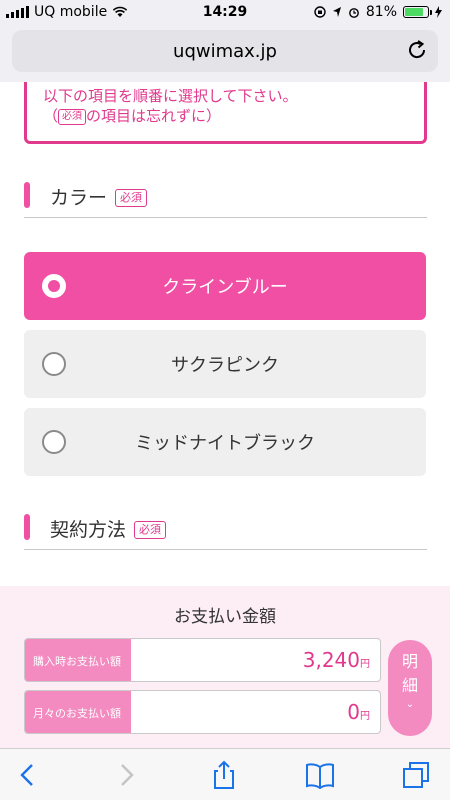  I want to click on battery-icon, so click(417, 12).